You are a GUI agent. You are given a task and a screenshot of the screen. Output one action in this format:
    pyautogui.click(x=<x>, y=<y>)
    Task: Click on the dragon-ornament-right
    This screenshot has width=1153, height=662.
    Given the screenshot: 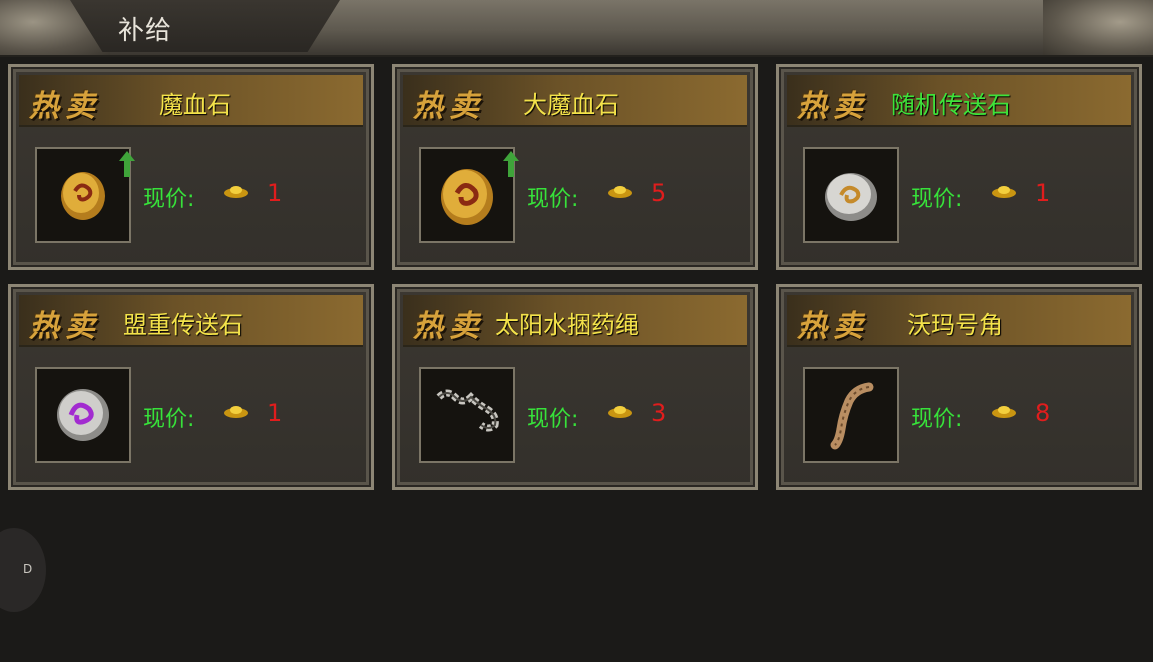 What is the action you would take?
    pyautogui.click(x=1098, y=27)
    